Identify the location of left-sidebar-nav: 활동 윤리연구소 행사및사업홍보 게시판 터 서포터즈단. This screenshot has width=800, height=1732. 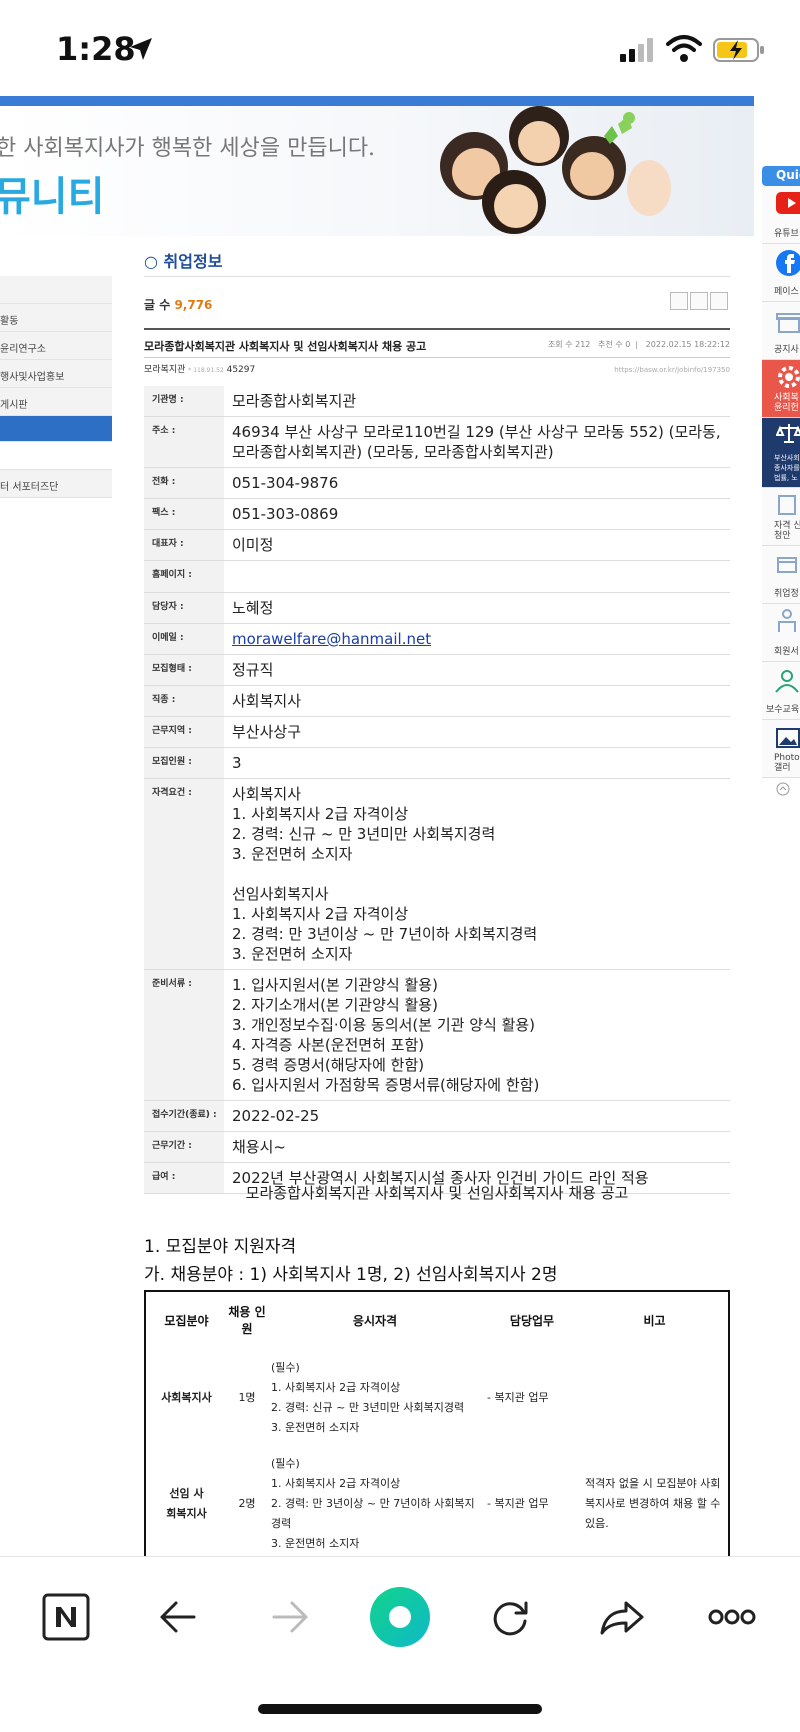
(56, 387).